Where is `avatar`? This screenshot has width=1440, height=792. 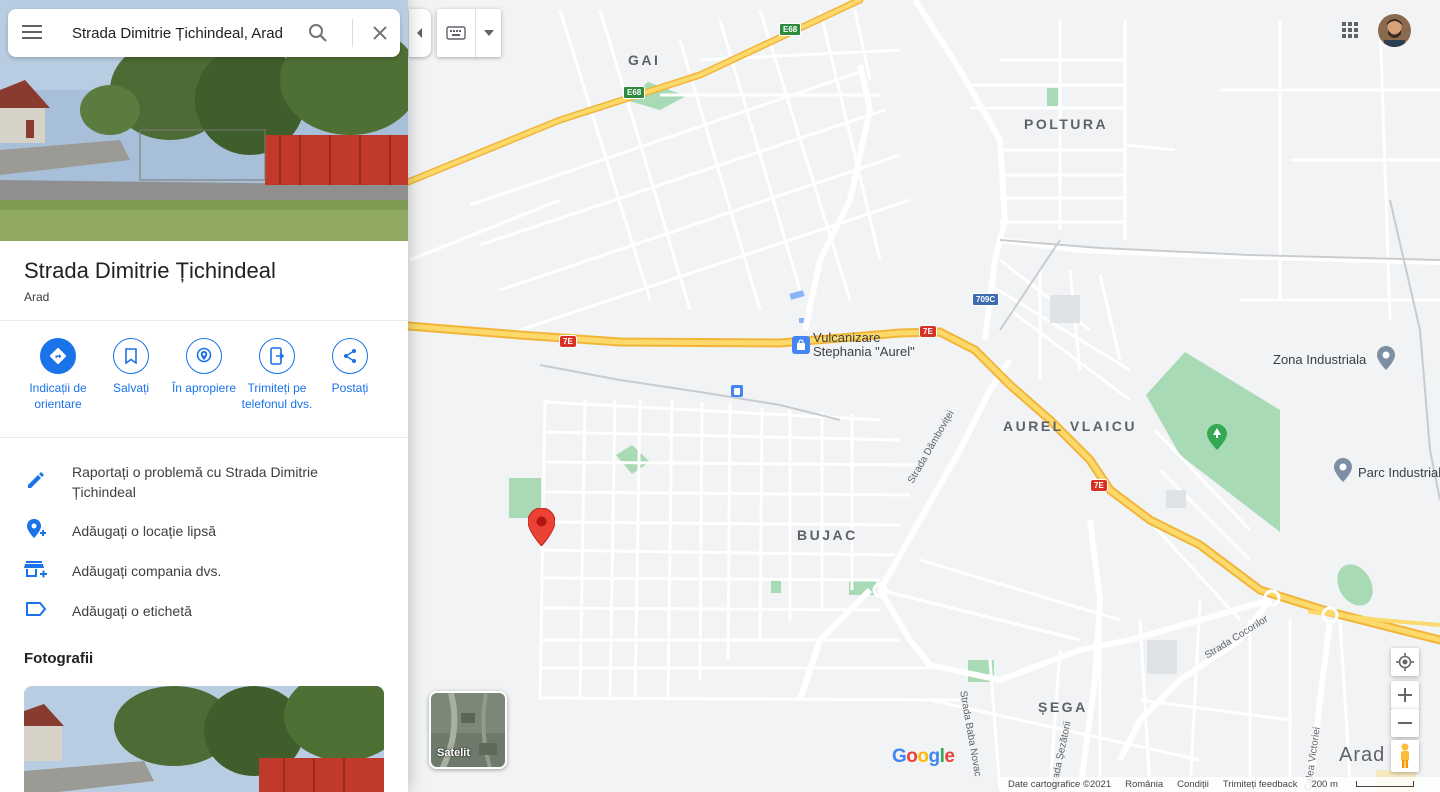
avatar is located at coordinates (1394, 30).